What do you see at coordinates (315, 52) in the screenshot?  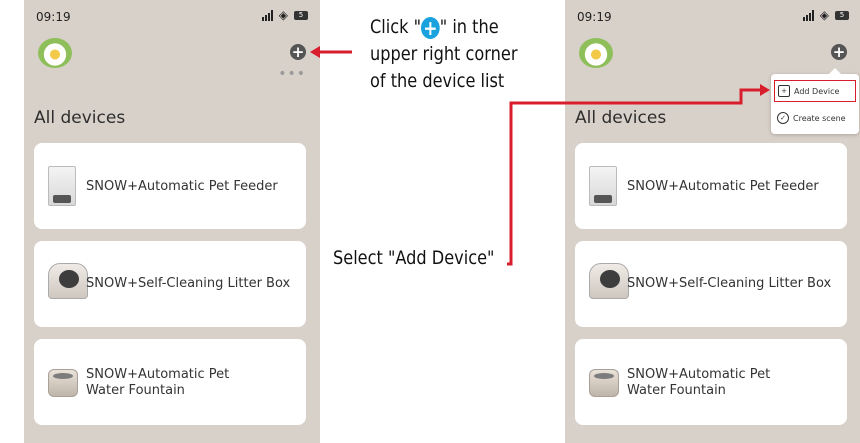 I see `arrowhead-left` at bounding box center [315, 52].